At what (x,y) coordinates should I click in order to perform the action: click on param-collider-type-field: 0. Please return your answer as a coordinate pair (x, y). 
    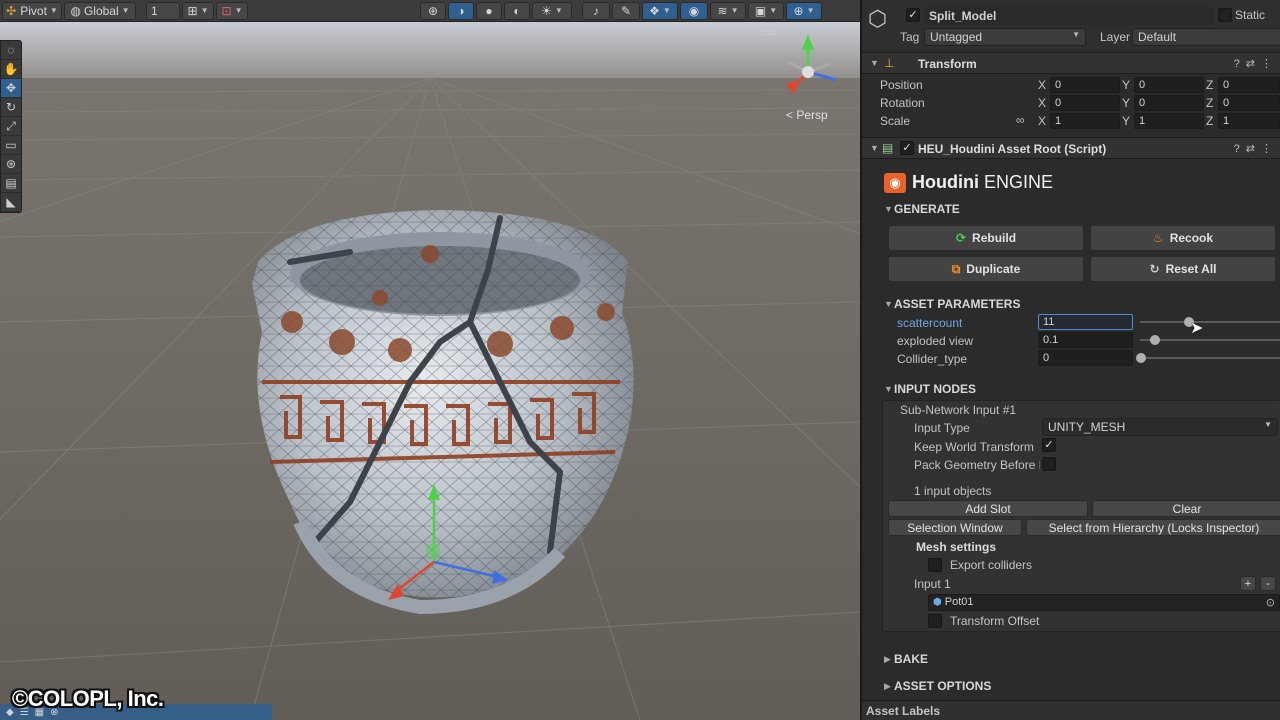
    Looking at the image, I should click on (1085, 358).